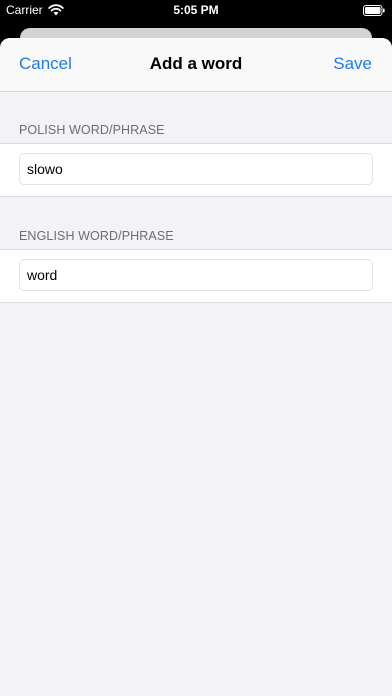 The width and height of the screenshot is (392, 696). I want to click on status-time: 5:05 PM, so click(196, 10).